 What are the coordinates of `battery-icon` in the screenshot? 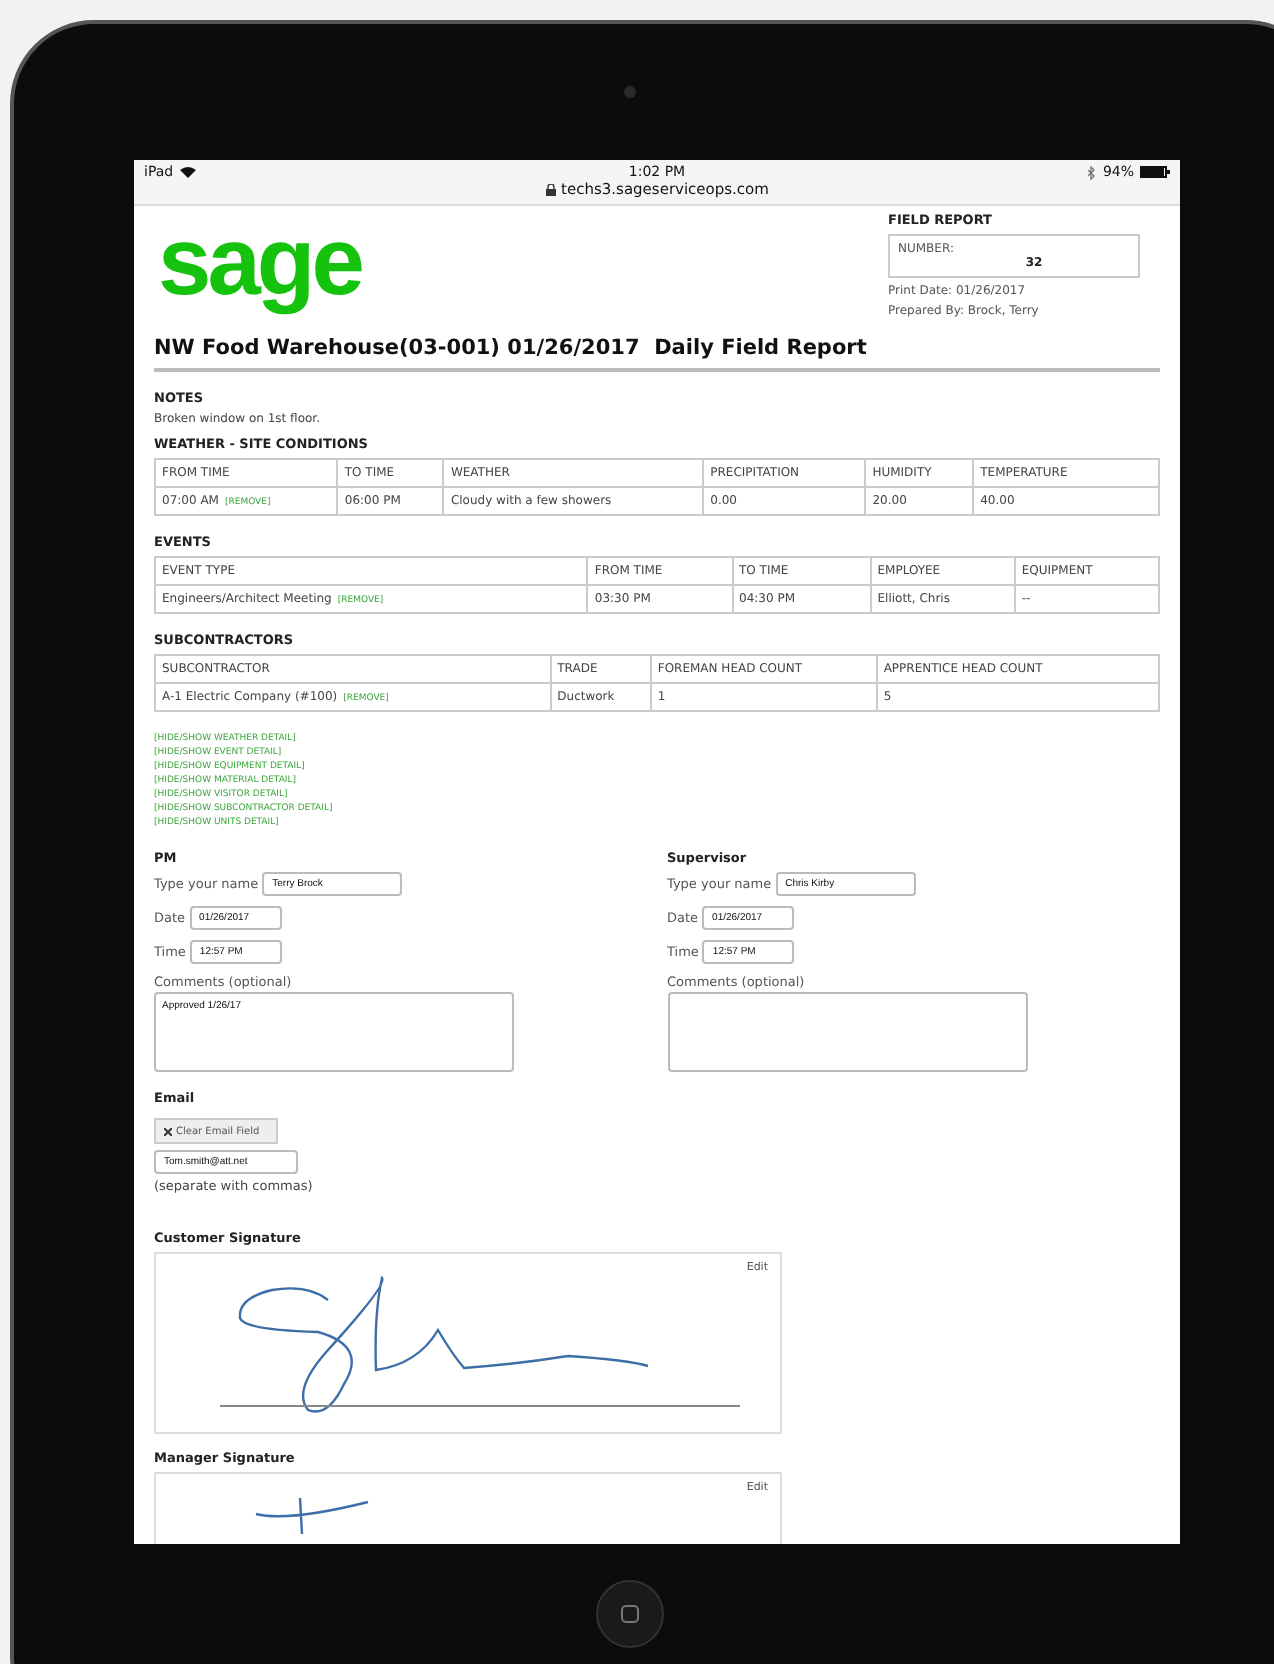 It's located at (1155, 172).